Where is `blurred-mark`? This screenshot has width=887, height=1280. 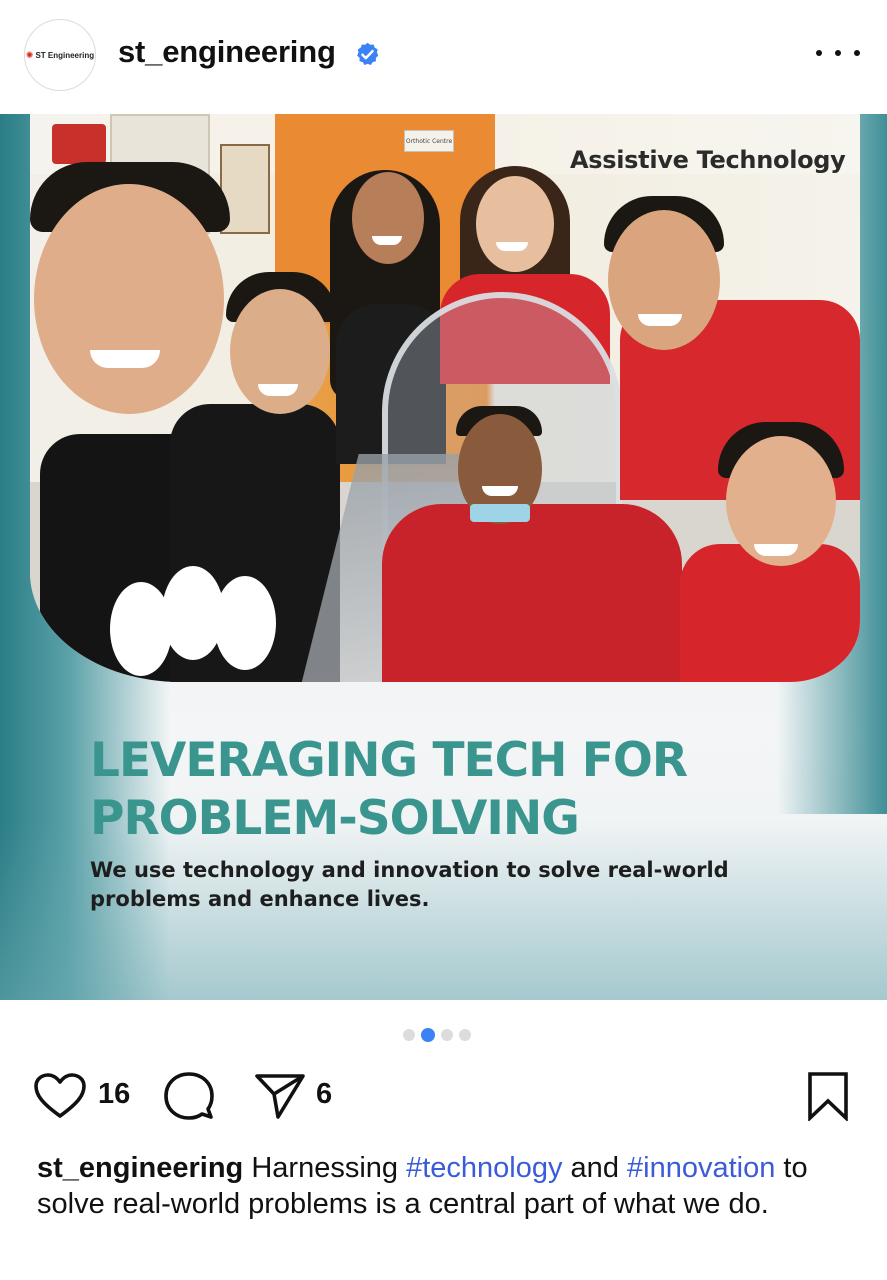
blurred-mark is located at coordinates (195, 624).